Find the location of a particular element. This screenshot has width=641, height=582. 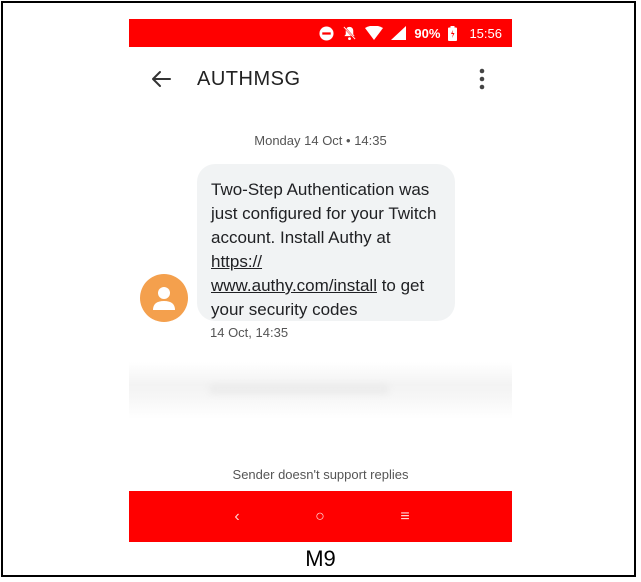

figure-caption: M9 is located at coordinates (320, 558).